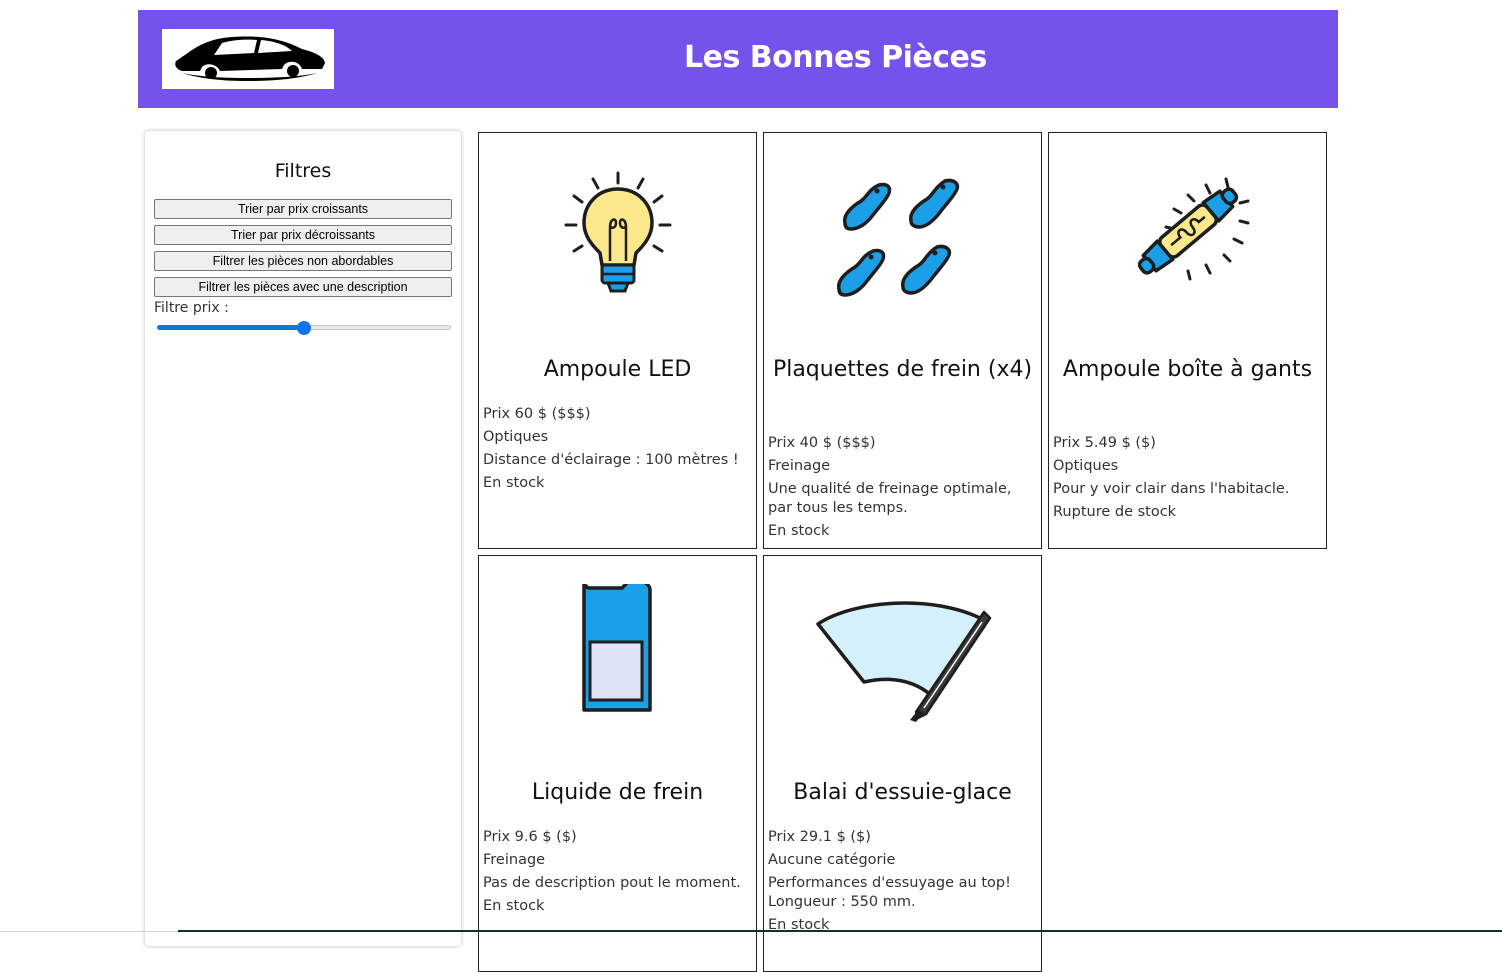 The width and height of the screenshot is (1502, 972). Describe the element at coordinates (618, 652) in the screenshot. I see `fluid-can-icon` at that location.